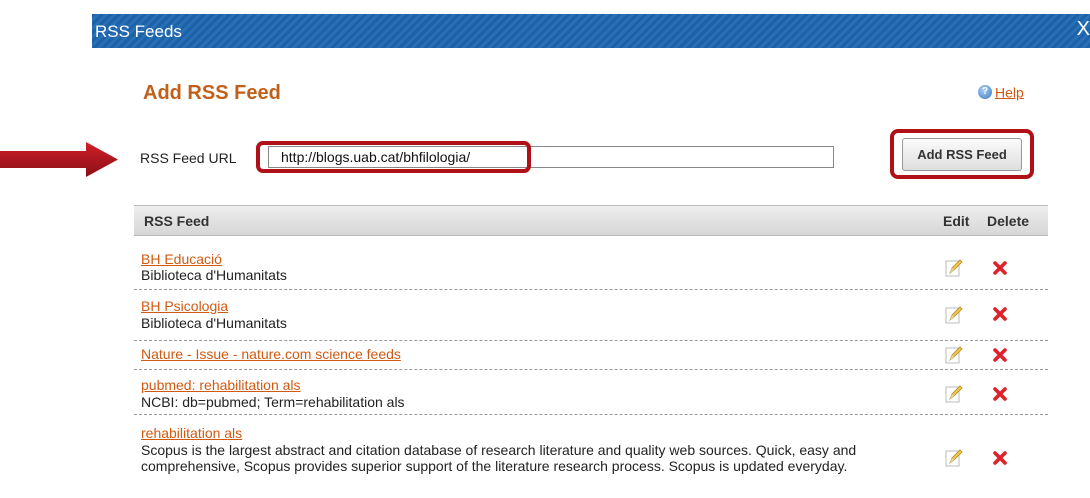 Image resolution: width=1090 pixels, height=498 pixels. What do you see at coordinates (1009, 92) in the screenshot?
I see `help-link: Help` at bounding box center [1009, 92].